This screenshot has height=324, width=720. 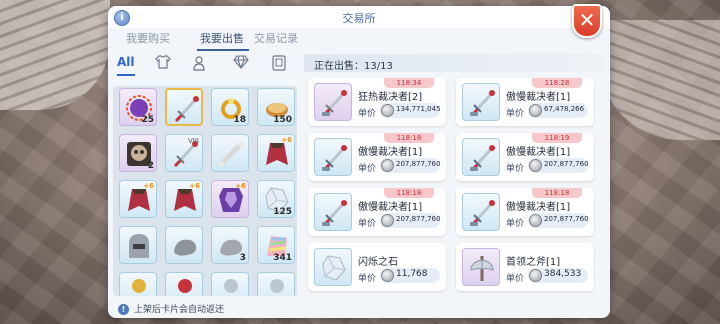 I want to click on on-sale-header: 正在出售：13/13, so click(x=454, y=63).